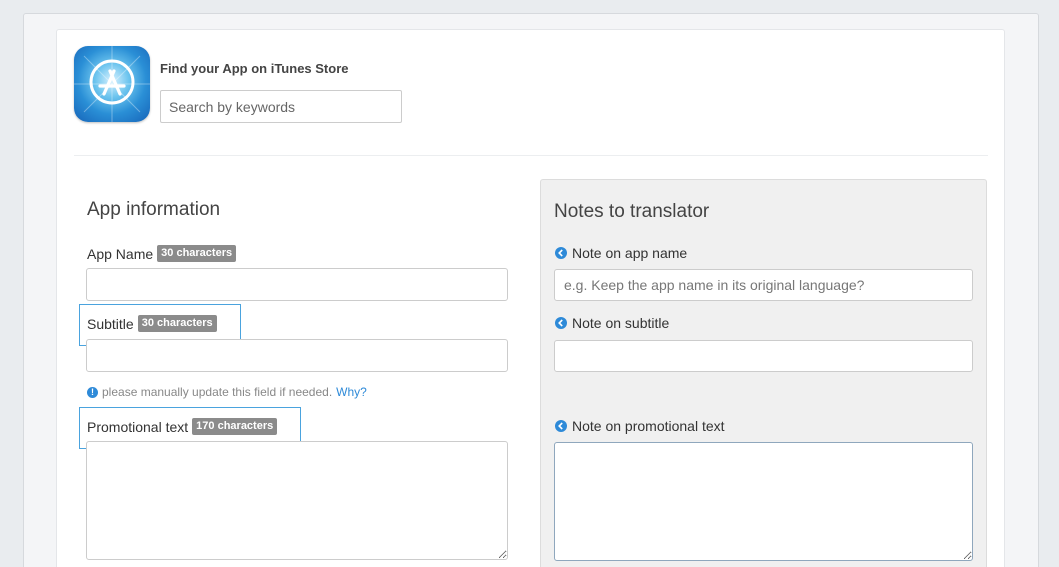 This screenshot has height=567, width=1059. I want to click on app-name-input, so click(297, 284).